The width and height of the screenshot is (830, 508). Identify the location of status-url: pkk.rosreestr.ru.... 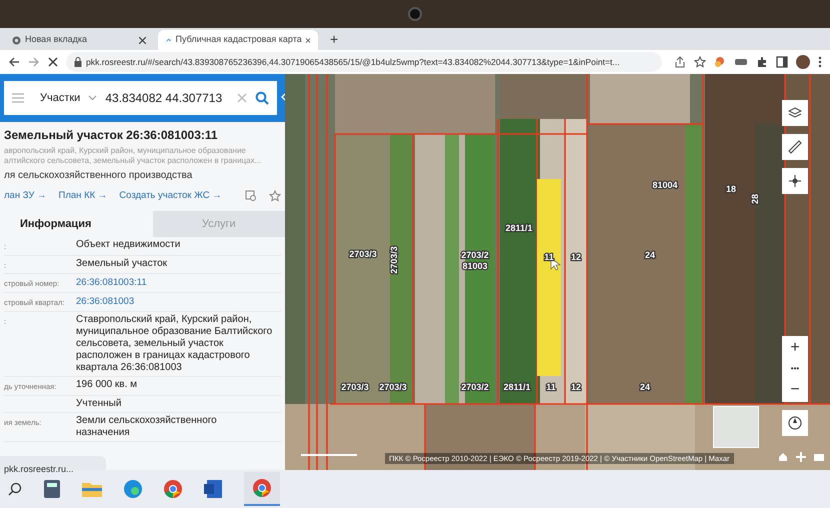
(39, 469).